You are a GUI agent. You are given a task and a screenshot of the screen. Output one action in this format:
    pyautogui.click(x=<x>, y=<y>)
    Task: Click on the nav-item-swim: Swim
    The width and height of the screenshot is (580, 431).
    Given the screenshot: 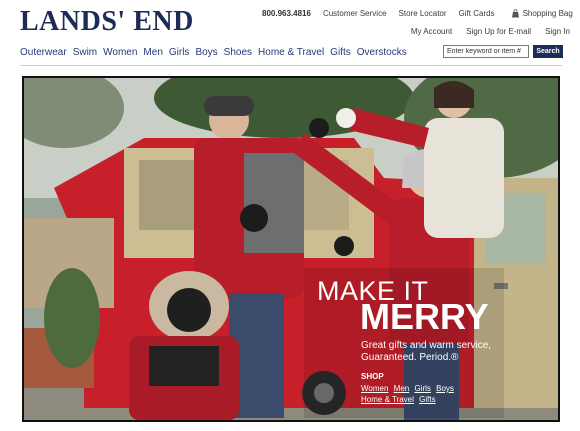 What is the action you would take?
    pyautogui.click(x=85, y=52)
    